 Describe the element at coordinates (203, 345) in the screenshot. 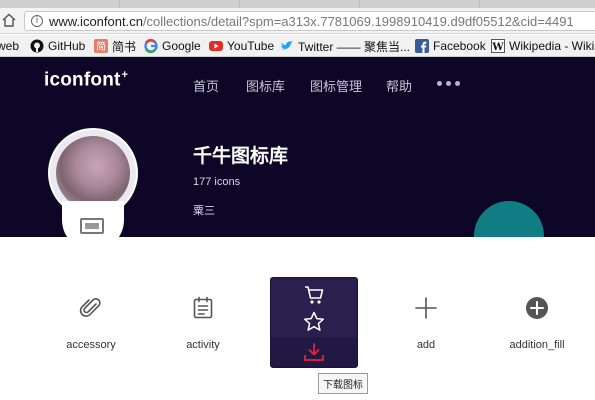

I see `icon-label: activity` at that location.